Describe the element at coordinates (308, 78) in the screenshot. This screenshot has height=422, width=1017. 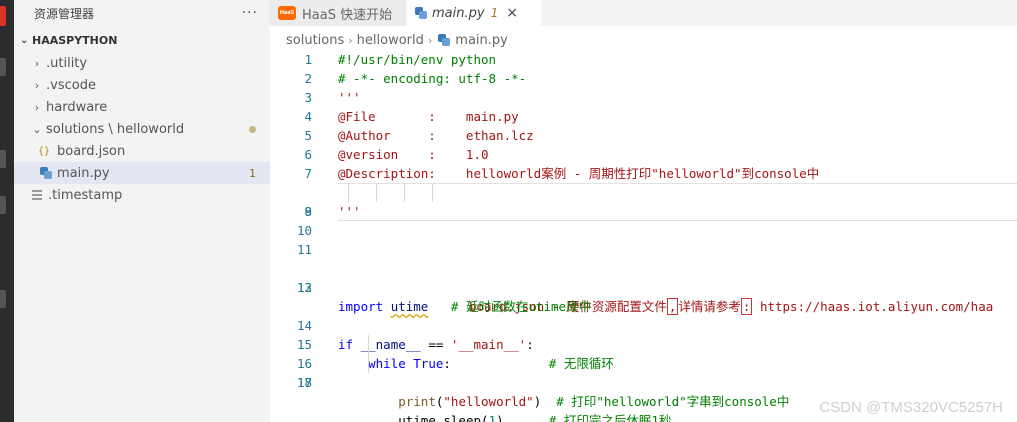
I see `line-number: 2` at that location.